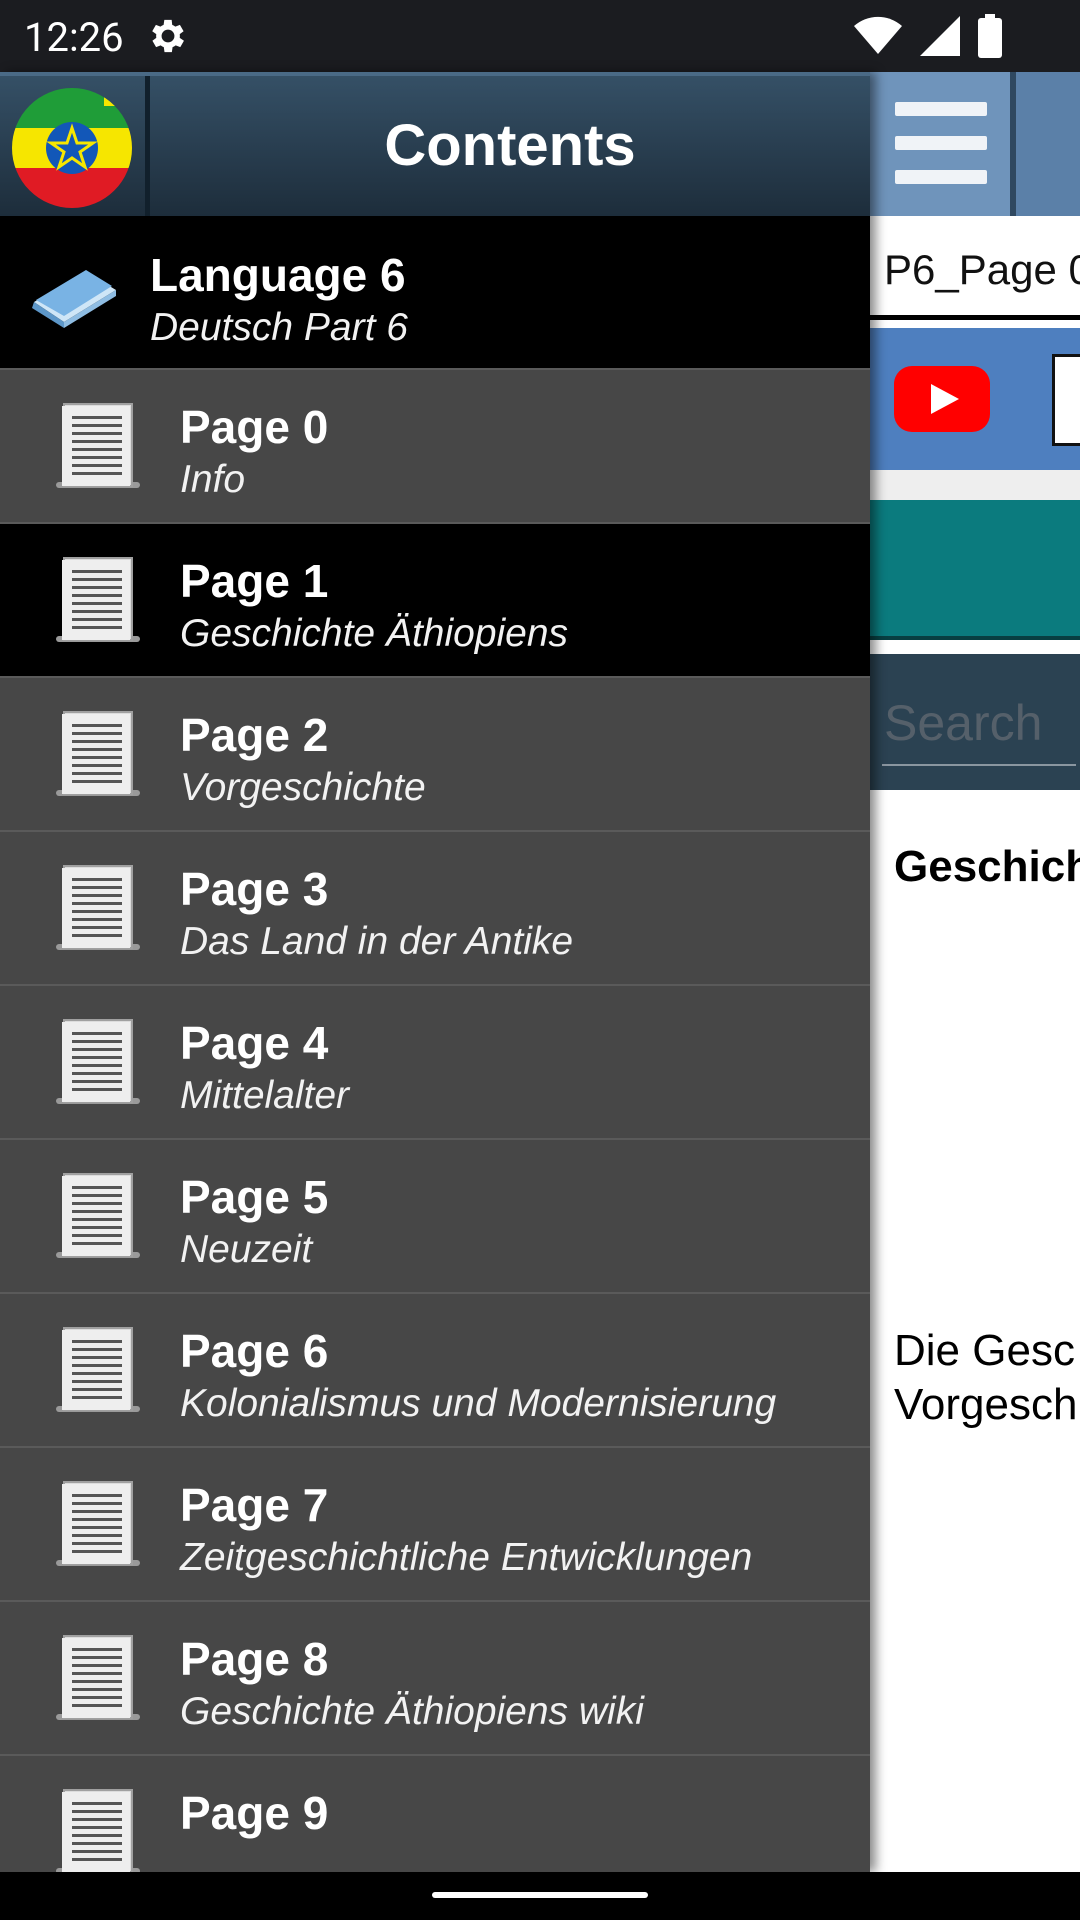  I want to click on system-nav-bar, so click(540, 1896).